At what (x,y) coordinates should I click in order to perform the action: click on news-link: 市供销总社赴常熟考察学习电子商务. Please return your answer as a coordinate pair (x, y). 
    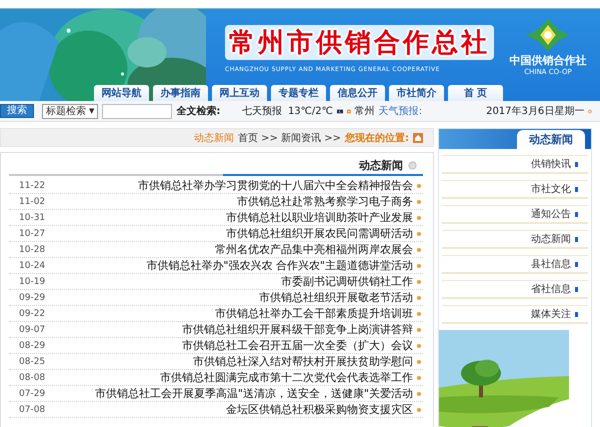
    Looking at the image, I should click on (325, 201).